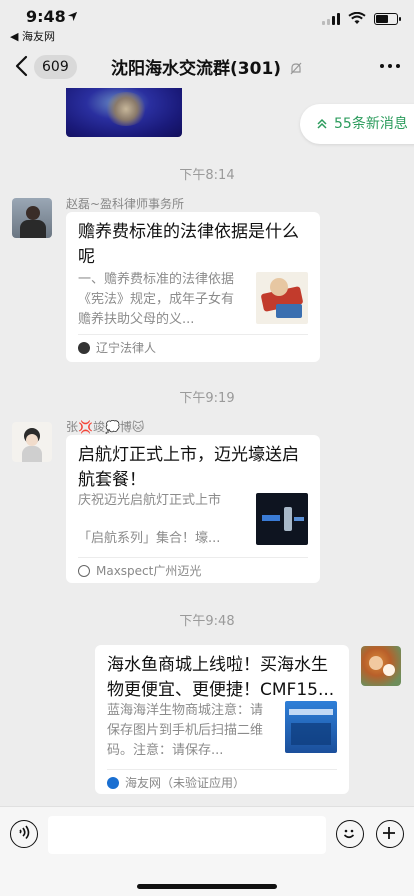 The image size is (414, 896). I want to click on timestamp: 下午9:48, so click(207, 621).